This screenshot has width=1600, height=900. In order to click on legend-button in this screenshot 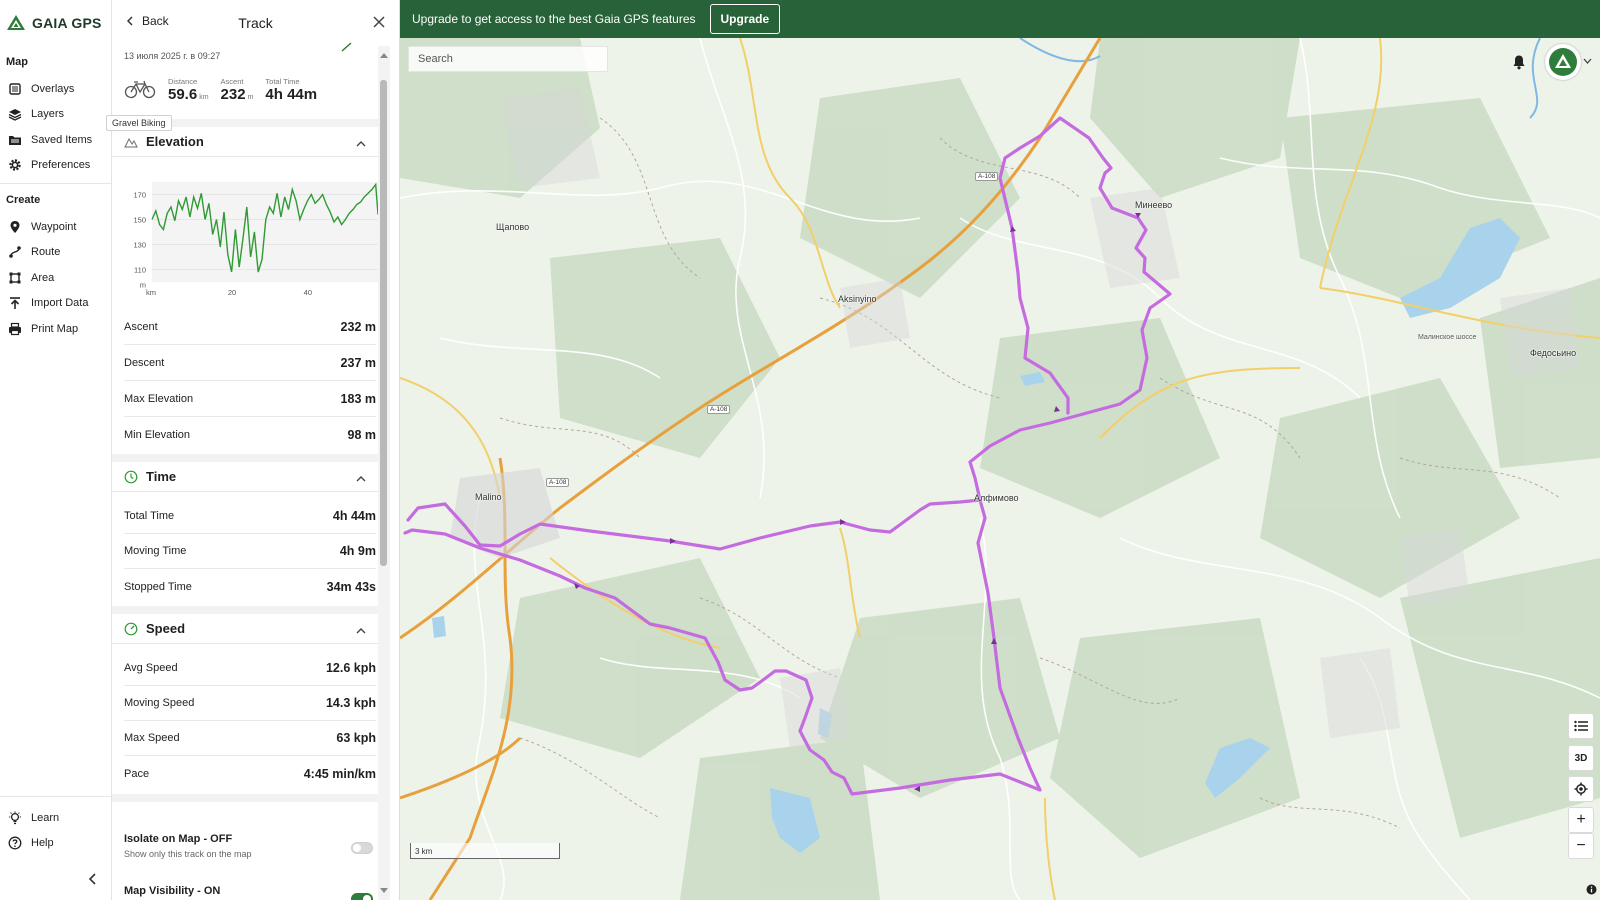, I will do `click(1581, 726)`.